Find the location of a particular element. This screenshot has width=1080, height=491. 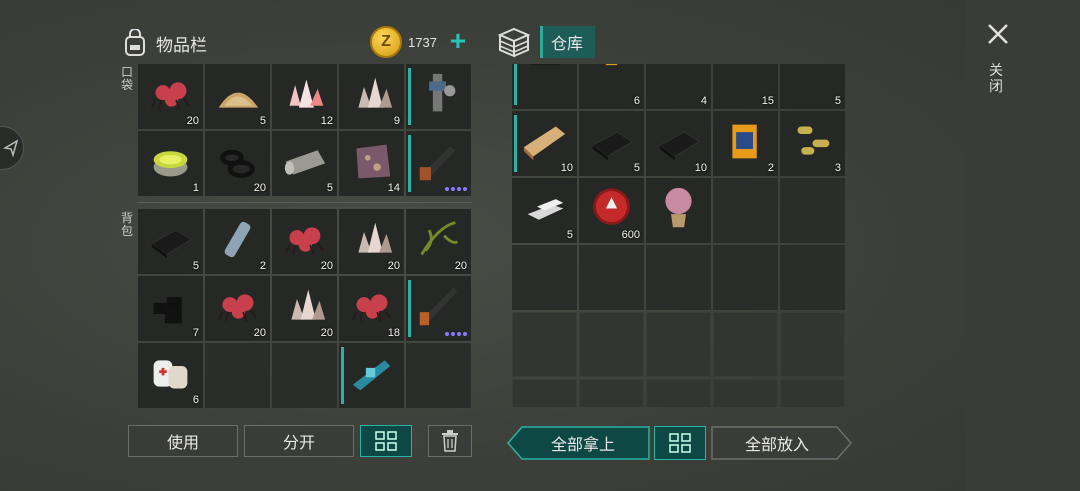

section-divider is located at coordinates (304, 202).